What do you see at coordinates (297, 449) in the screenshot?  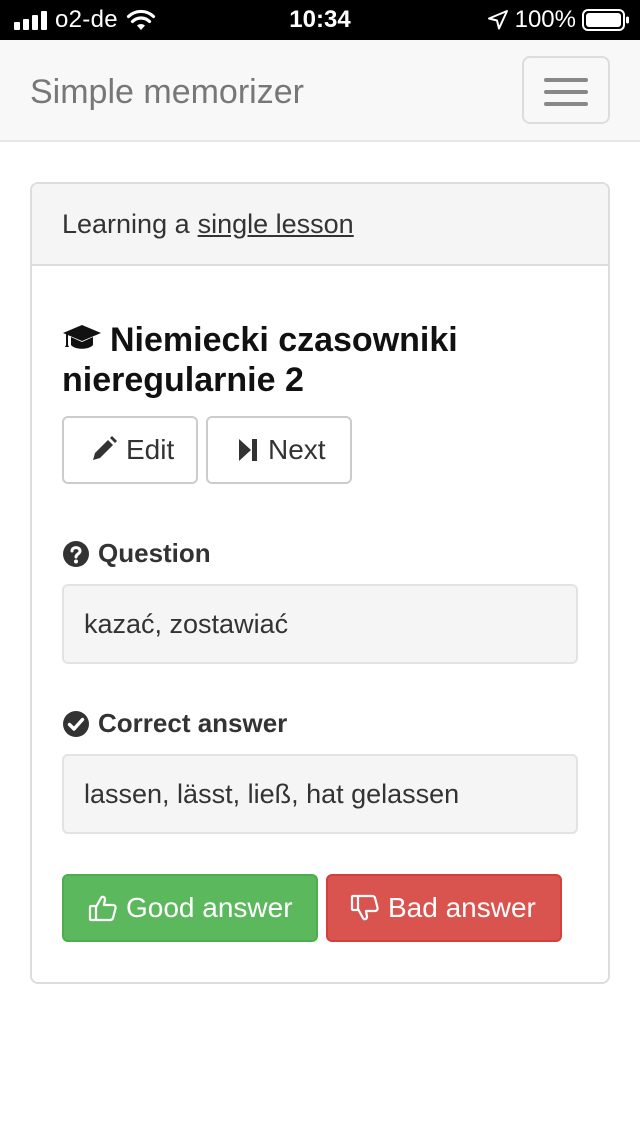 I see `next-button-label: Next` at bounding box center [297, 449].